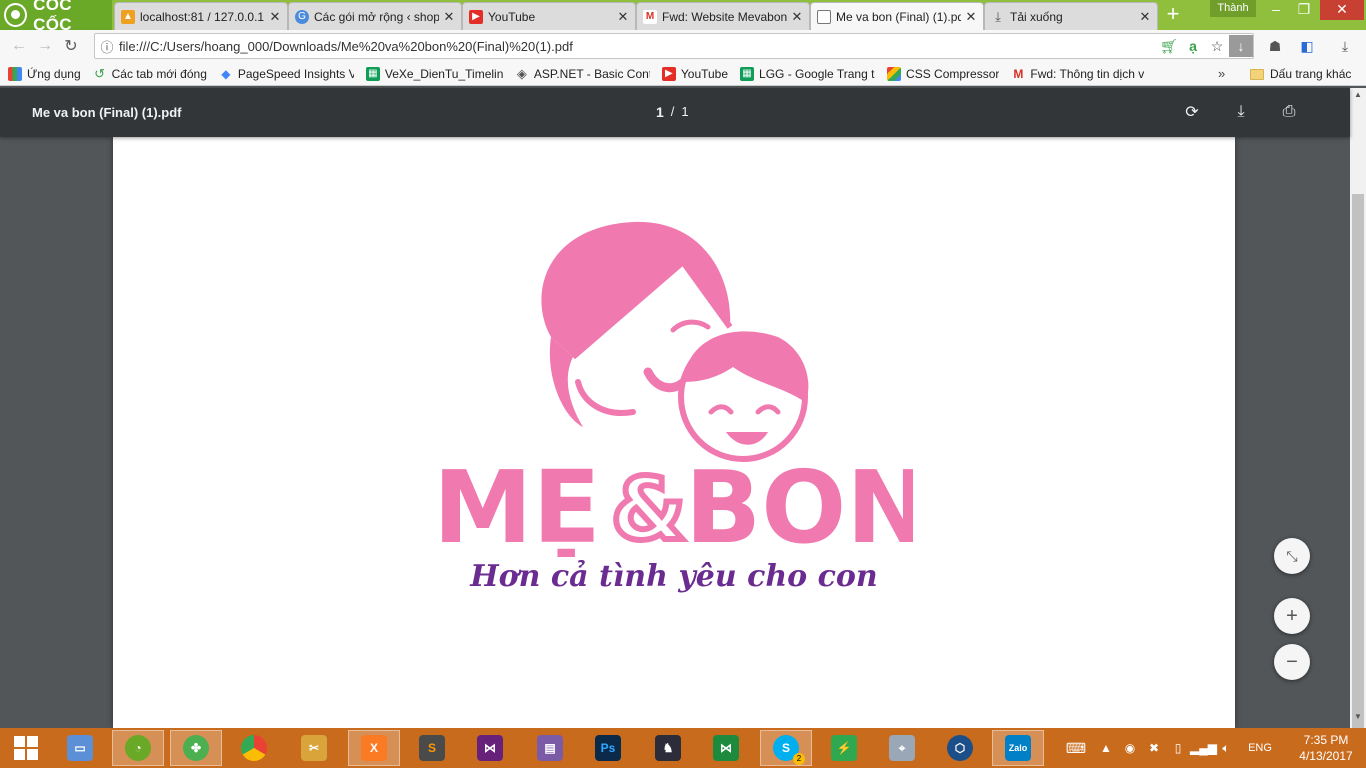 Image resolution: width=1366 pixels, height=768 pixels. I want to click on taskbar-chrome, so click(254, 748).